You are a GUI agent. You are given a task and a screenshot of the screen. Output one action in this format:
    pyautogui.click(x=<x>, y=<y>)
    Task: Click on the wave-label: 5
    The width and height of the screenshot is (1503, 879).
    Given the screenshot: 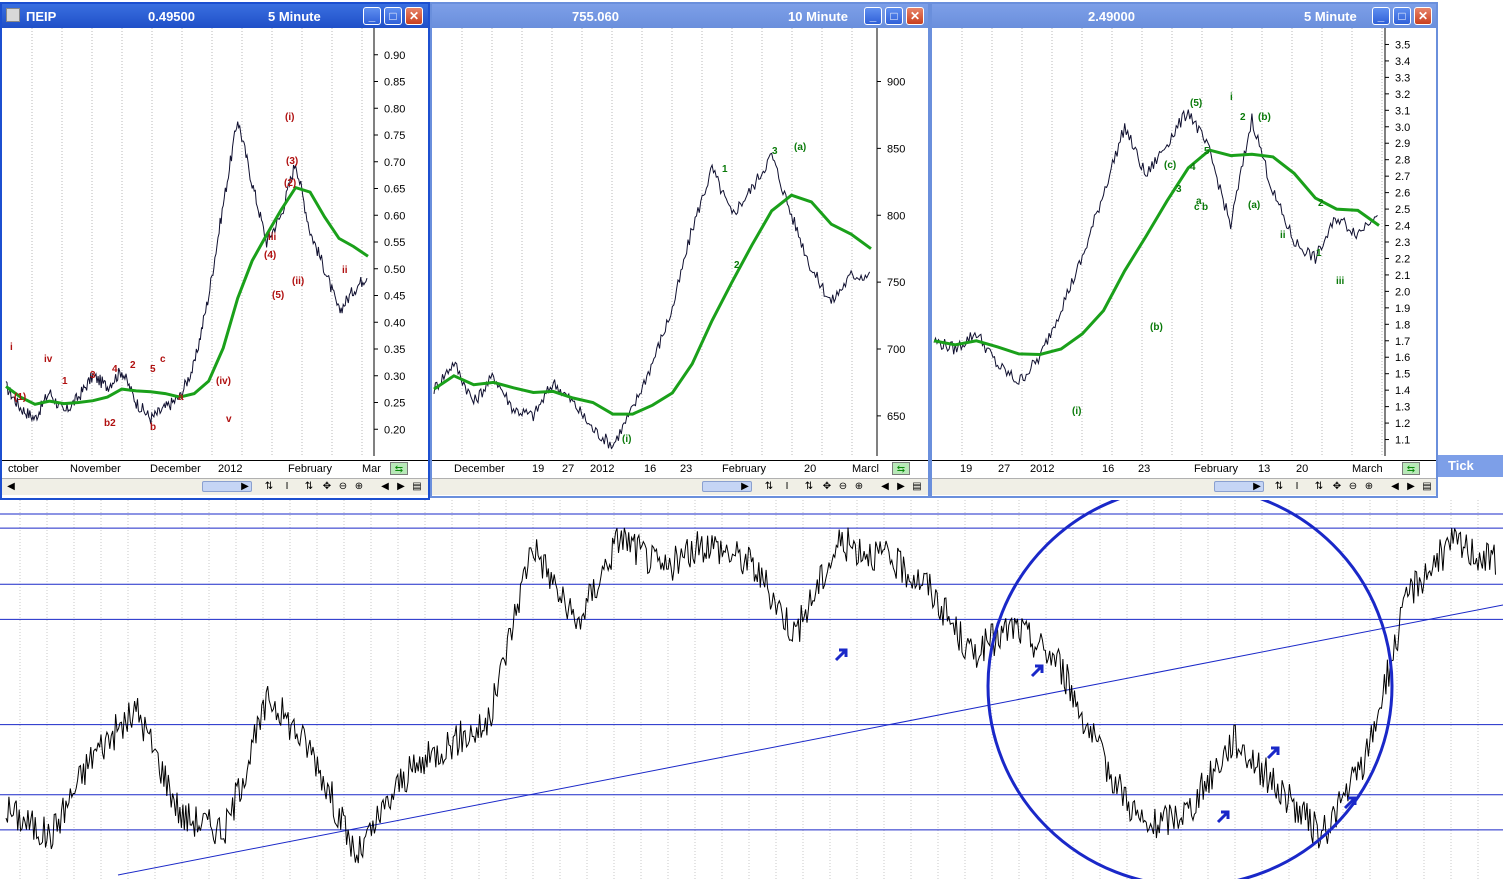 What is the action you would take?
    pyautogui.click(x=1207, y=151)
    